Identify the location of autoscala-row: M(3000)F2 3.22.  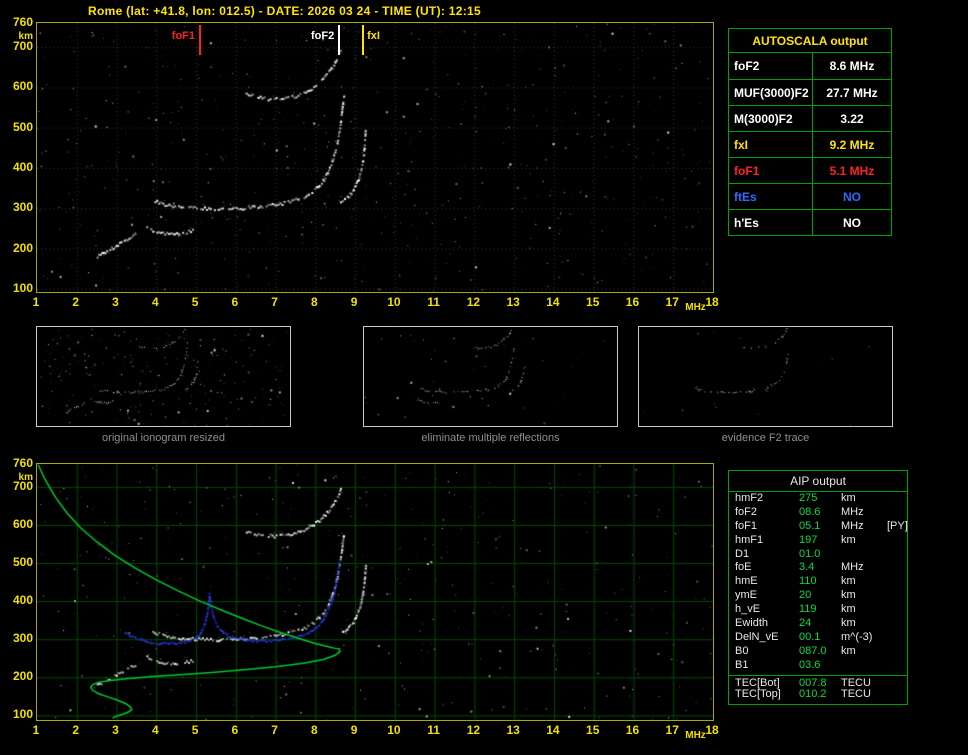
(810, 118).